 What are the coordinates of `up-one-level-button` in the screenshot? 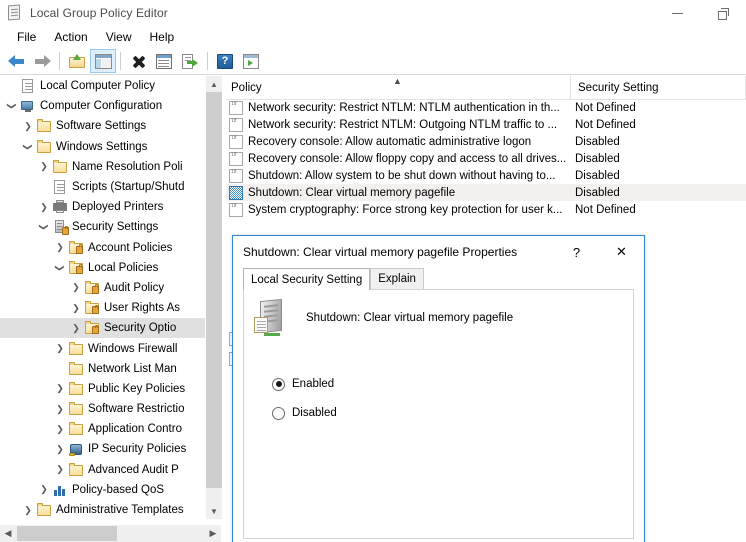 It's located at (77, 61).